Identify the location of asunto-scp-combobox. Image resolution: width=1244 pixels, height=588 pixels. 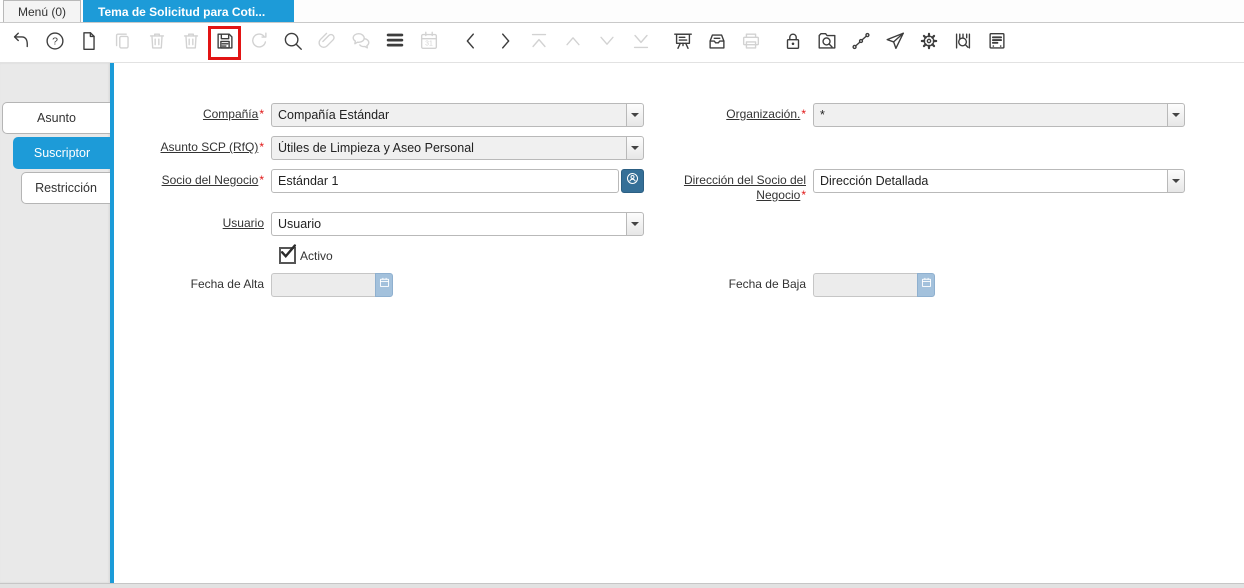
(457, 148).